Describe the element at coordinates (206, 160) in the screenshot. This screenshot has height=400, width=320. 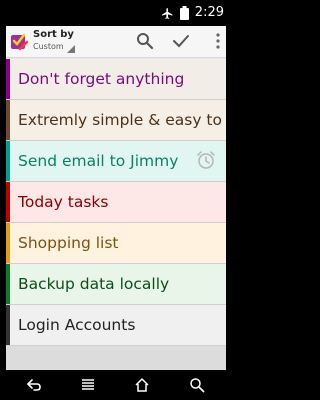
I see `alarm-clock-icon` at that location.